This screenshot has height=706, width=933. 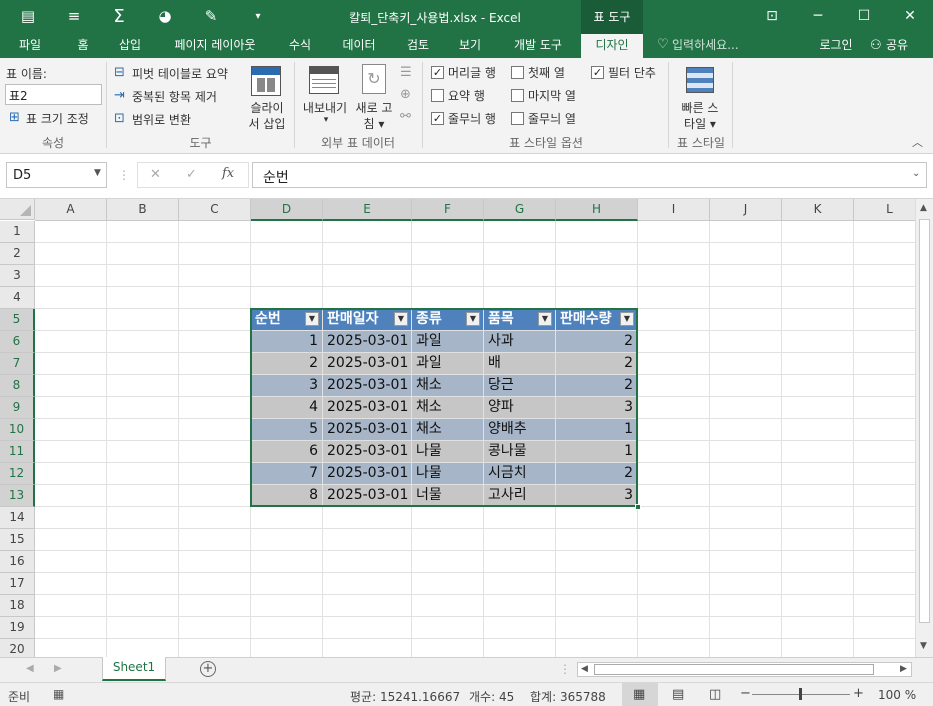 I want to click on table-cell: 콩나물, so click(x=519, y=451).